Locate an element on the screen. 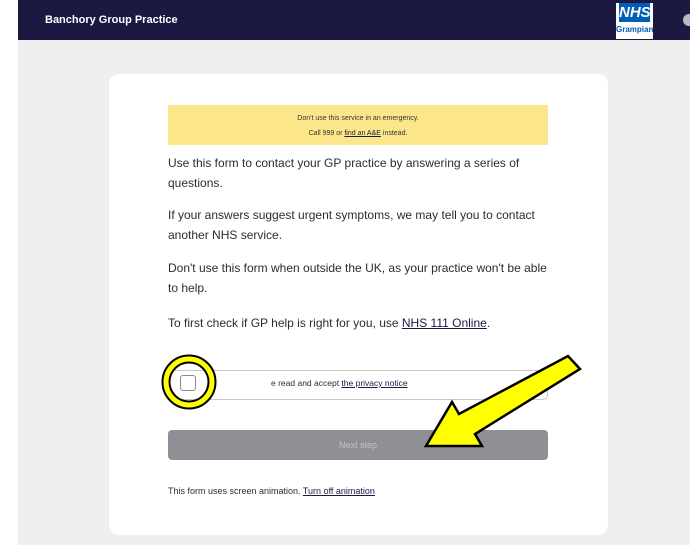 This screenshot has width=690, height=545. find-ae-link: find an A&E is located at coordinates (362, 133).